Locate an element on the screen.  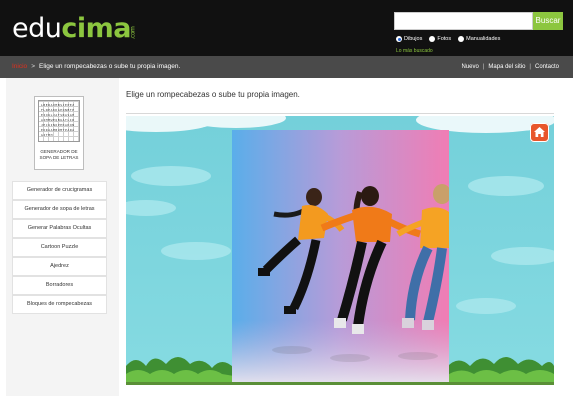
sidebar-item-borradores: Borradores is located at coordinates (59, 285).